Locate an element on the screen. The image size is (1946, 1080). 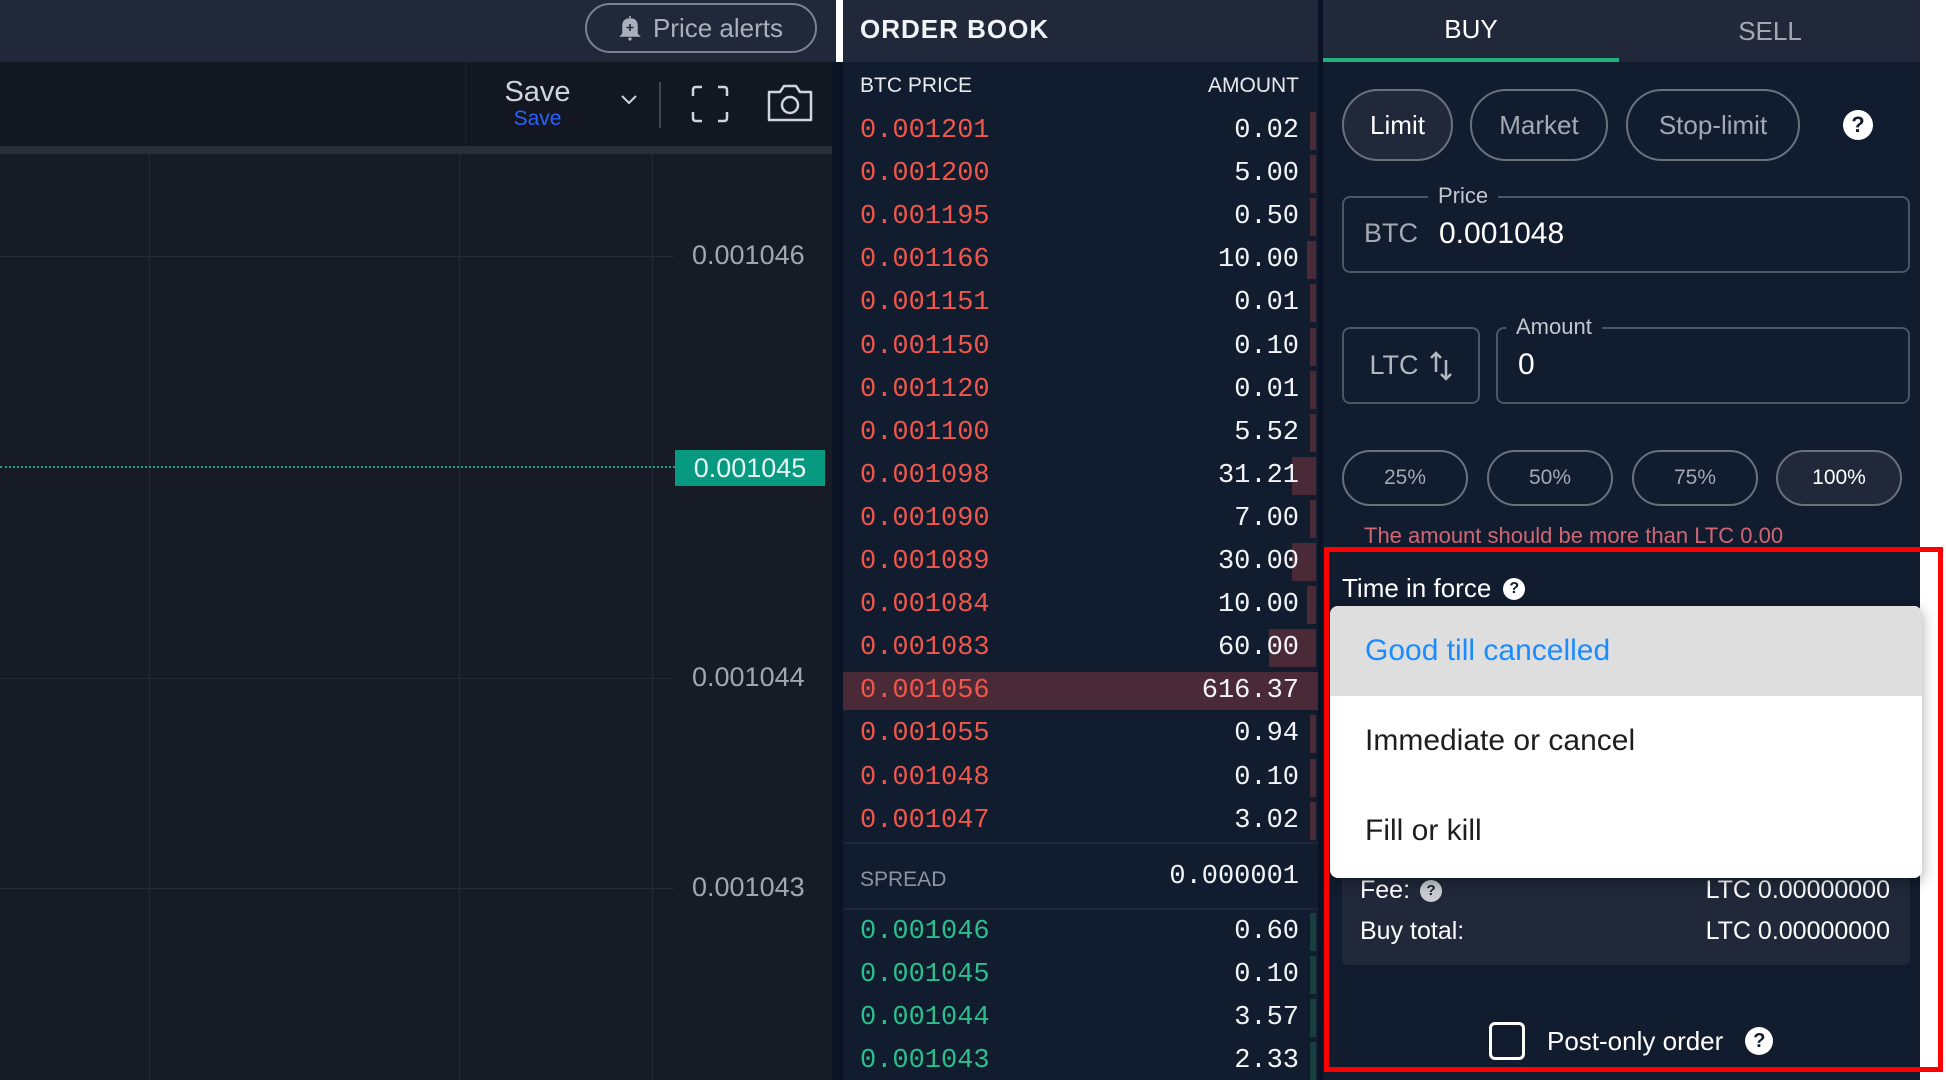
ask-row: 0.001090 7.00 is located at coordinates (1080, 518).